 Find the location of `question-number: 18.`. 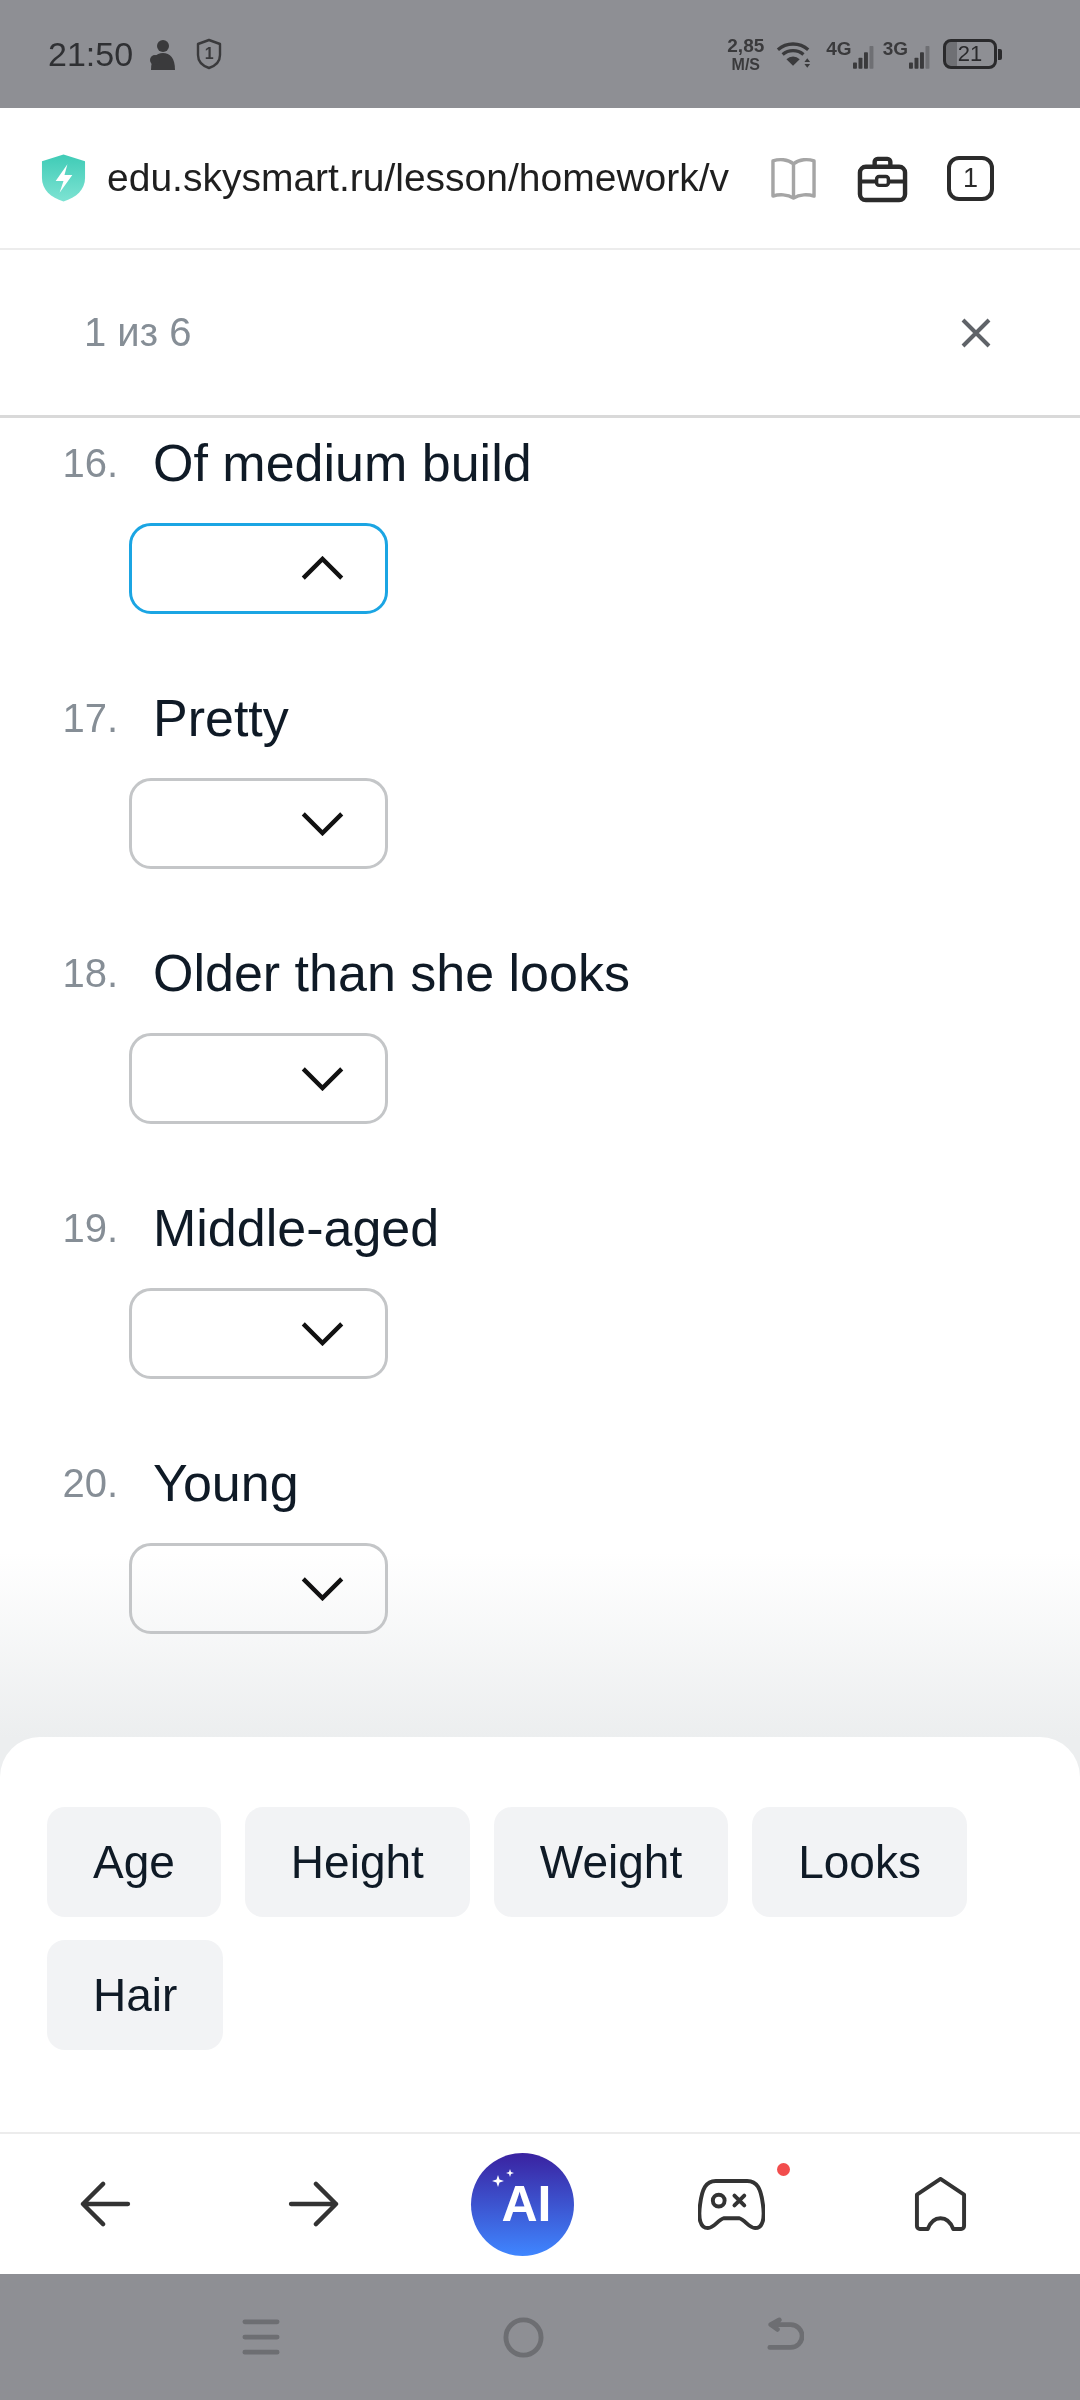

question-number: 18. is located at coordinates (89, 973).